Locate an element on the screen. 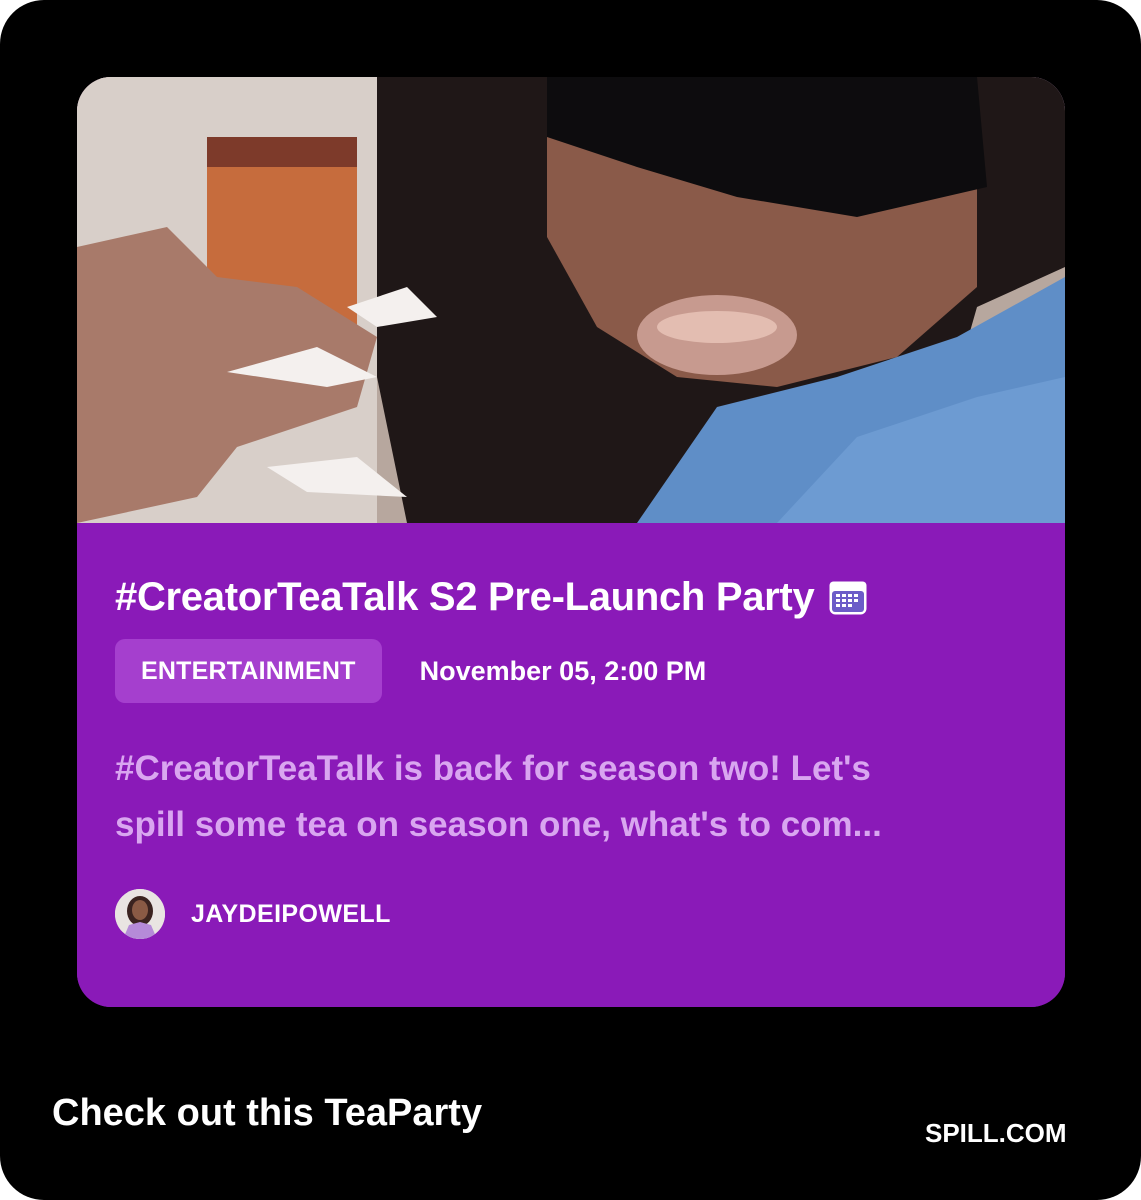 The height and width of the screenshot is (1200, 1141). brand-link: SPILL.COM is located at coordinates (996, 1133).